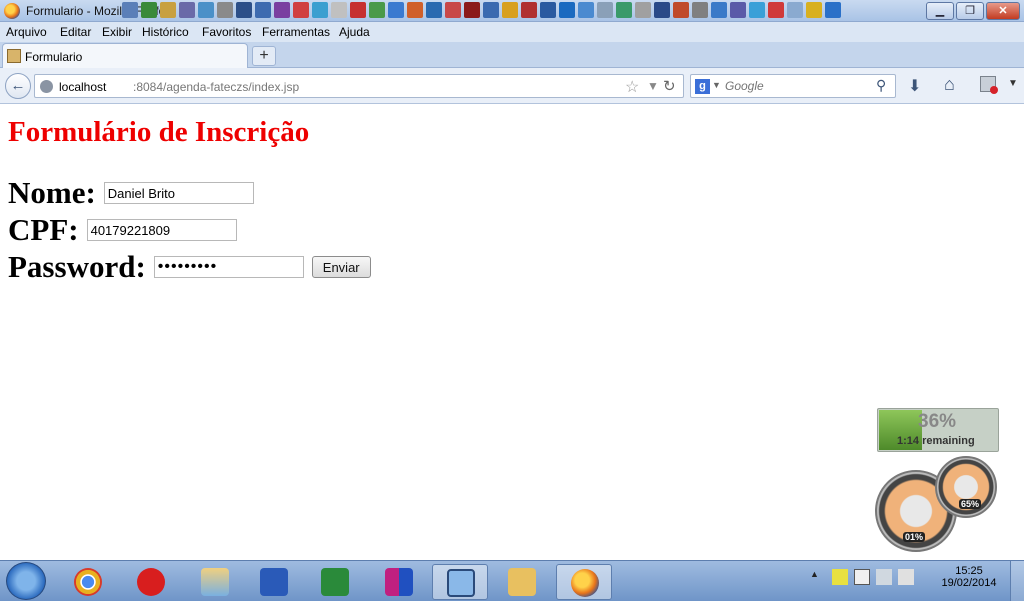  What do you see at coordinates (1017, 581) in the screenshot?
I see `show-desktop-button` at bounding box center [1017, 581].